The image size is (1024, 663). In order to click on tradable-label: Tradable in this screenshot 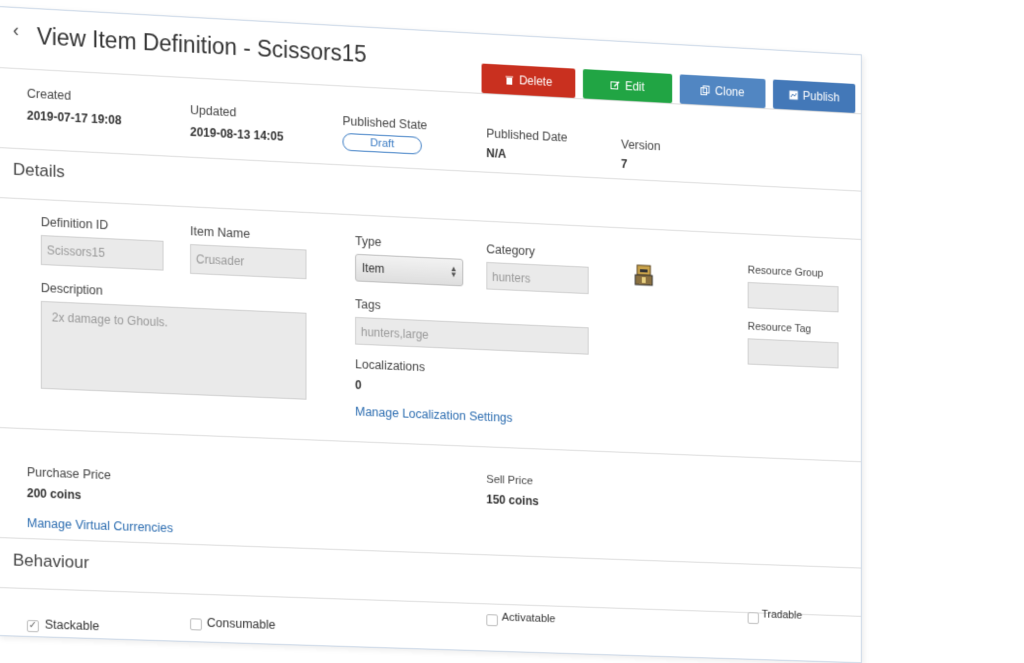, I will do `click(782, 615)`.